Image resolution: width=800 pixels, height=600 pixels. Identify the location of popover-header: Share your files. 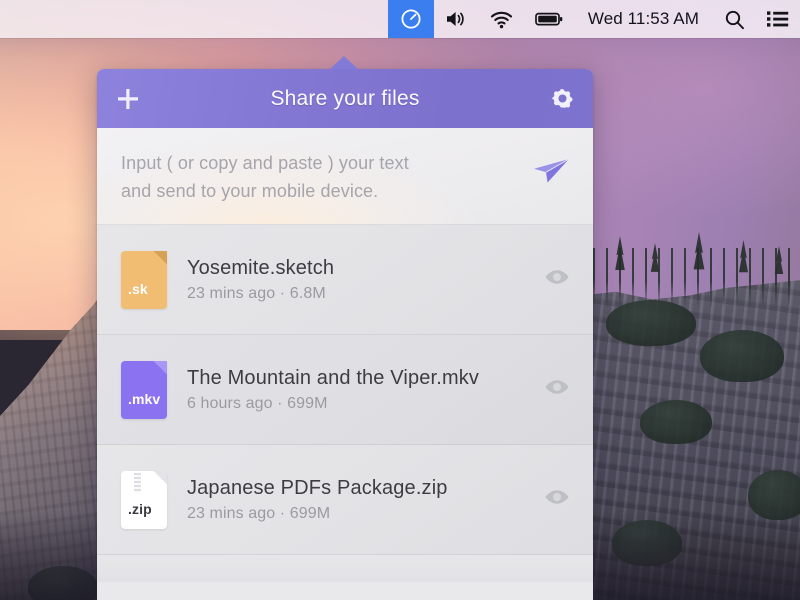
(345, 98).